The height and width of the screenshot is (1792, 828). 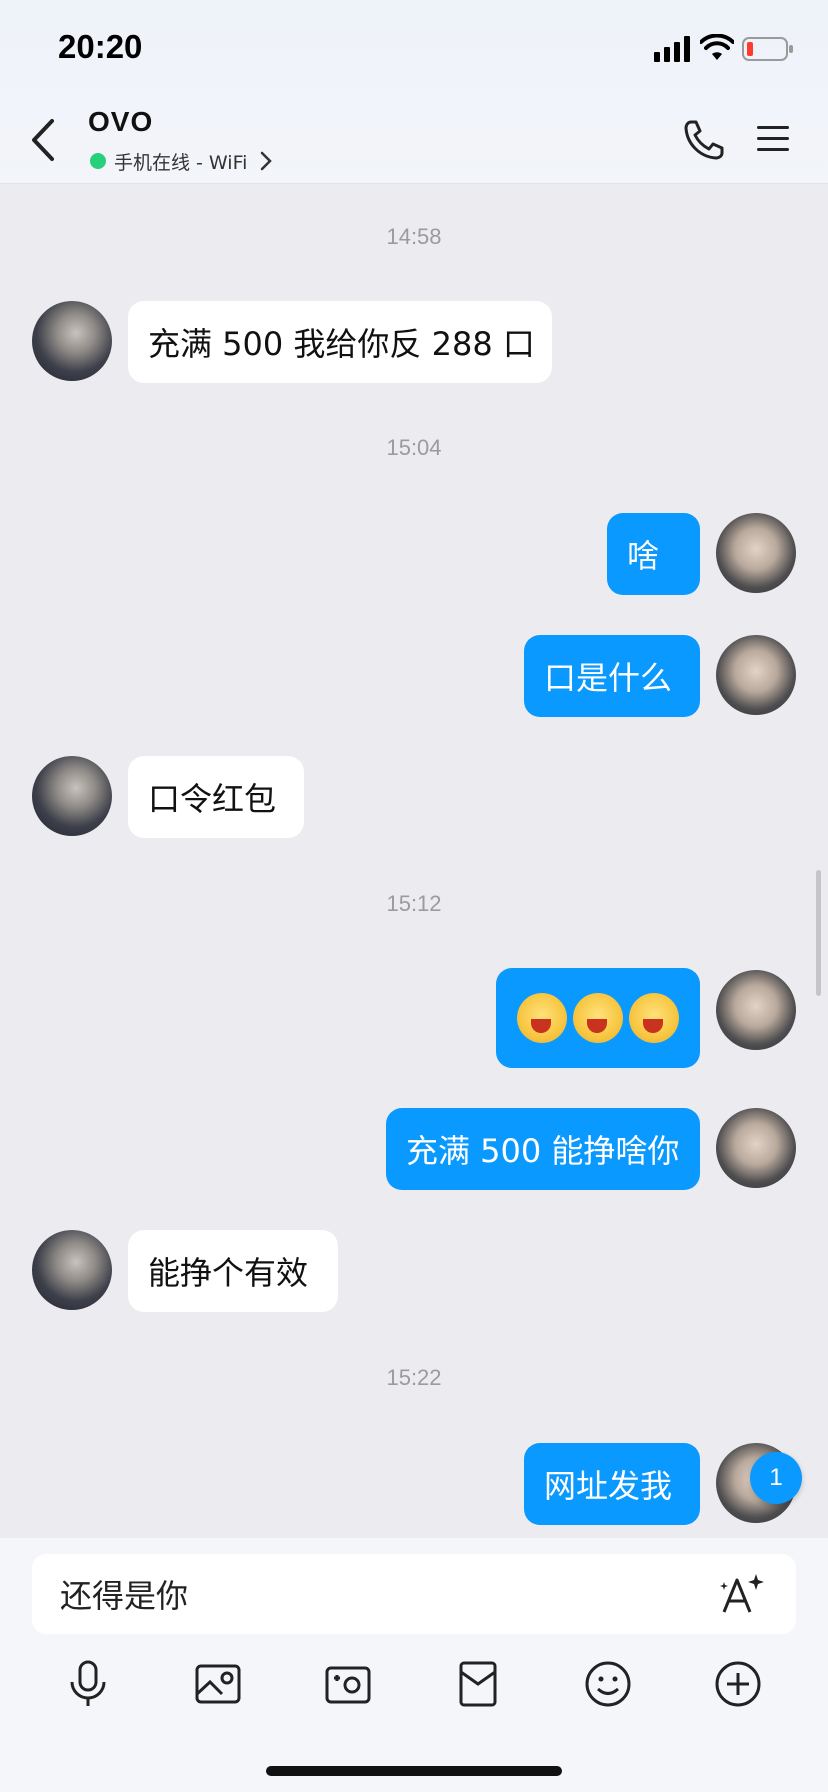 I want to click on outgoing-message: 充满 500 能挣啥你, so click(x=543, y=1149).